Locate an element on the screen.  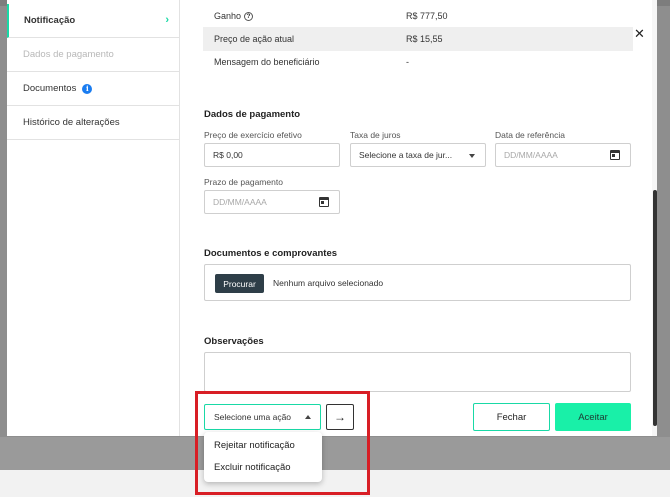
detail-row-preco-acao: Preço de ação atual R$ 15,55 is located at coordinates (418, 39).